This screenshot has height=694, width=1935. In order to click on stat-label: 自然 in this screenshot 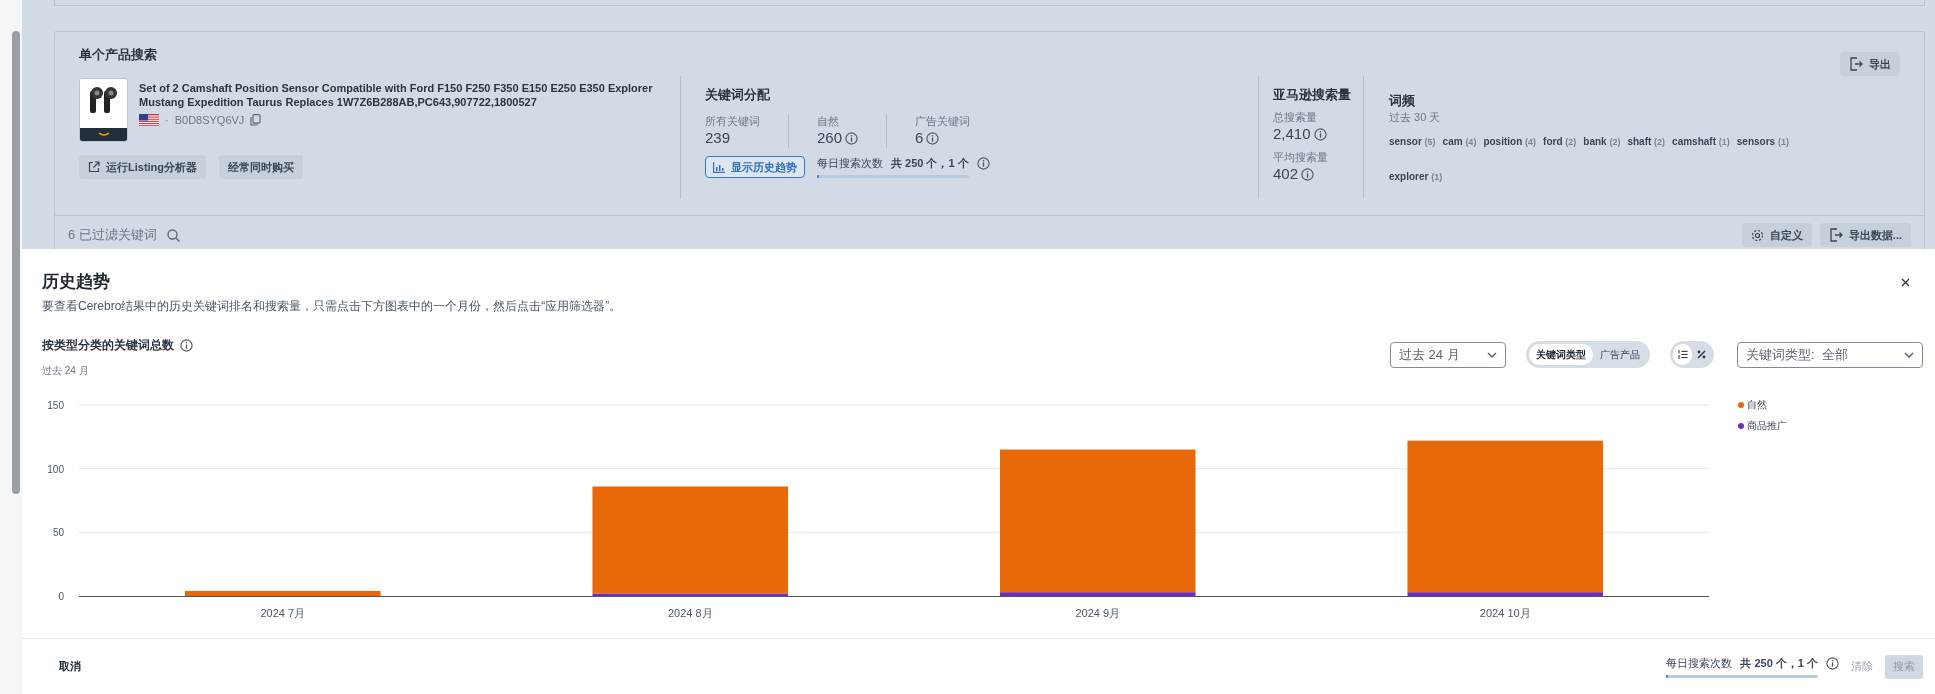, I will do `click(828, 121)`.